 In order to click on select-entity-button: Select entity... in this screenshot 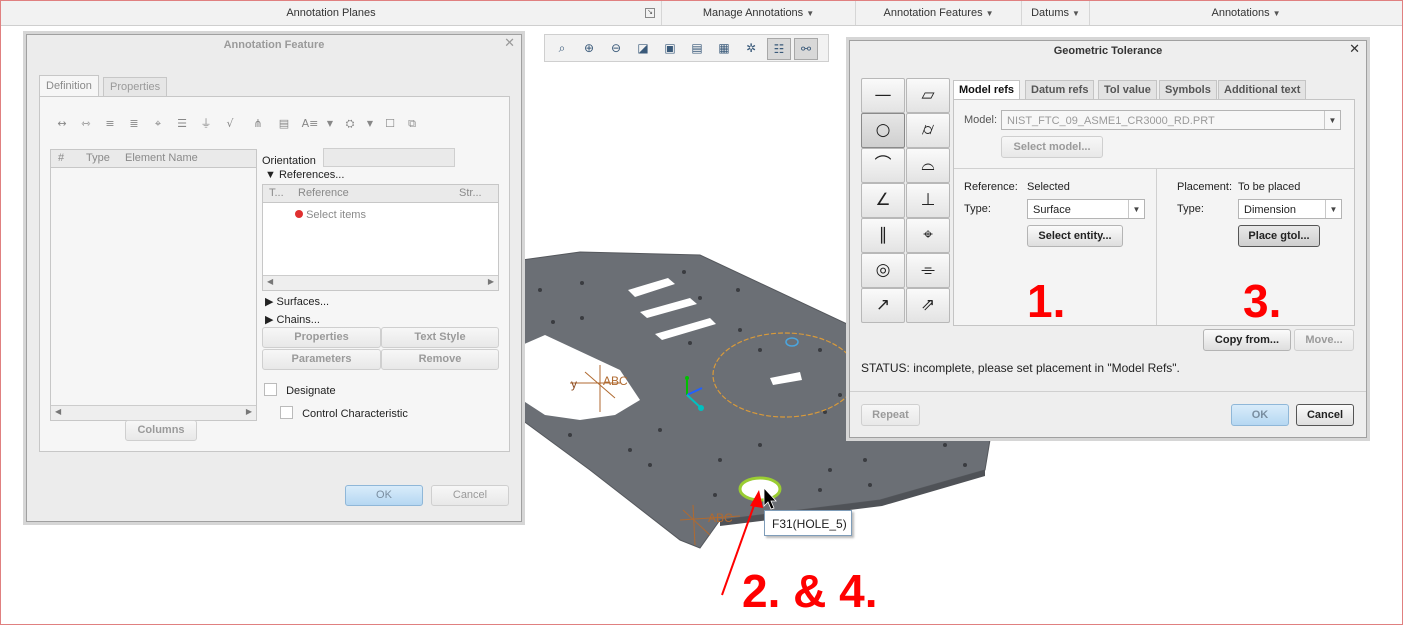, I will do `click(1075, 236)`.